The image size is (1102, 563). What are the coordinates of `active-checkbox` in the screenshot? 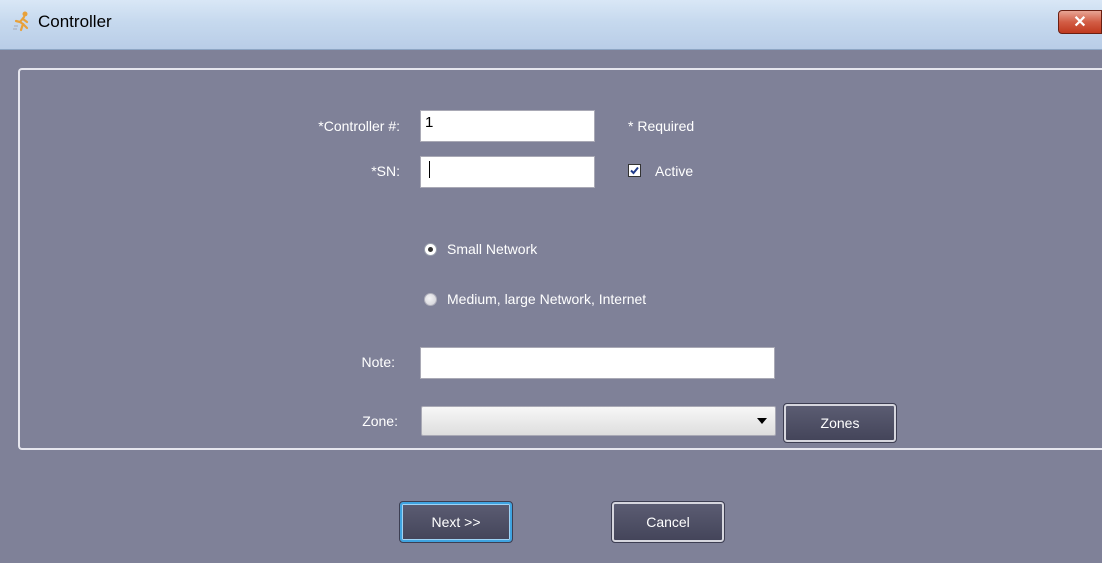 It's located at (634, 170).